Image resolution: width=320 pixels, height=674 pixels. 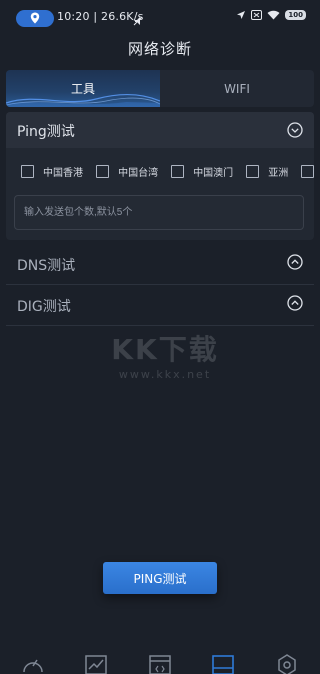 I want to click on battery-level: 100, so click(x=295, y=15).